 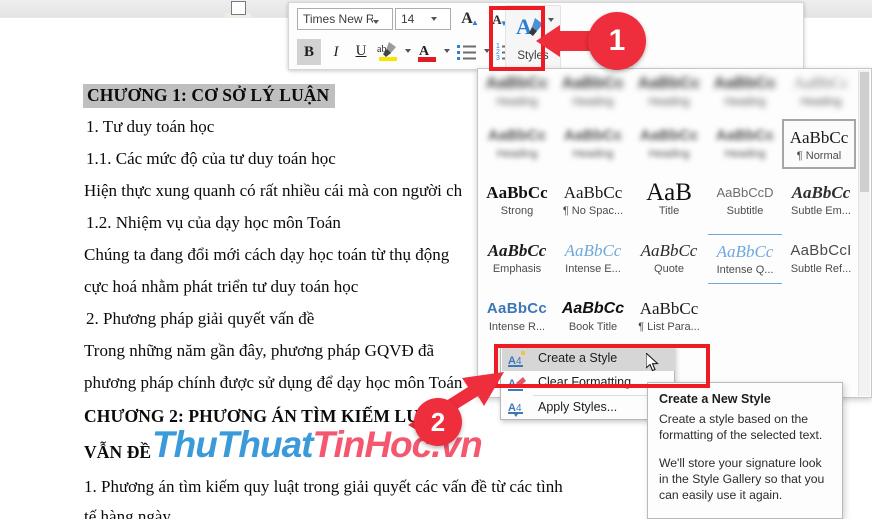 What do you see at coordinates (745, 192) in the screenshot?
I see `gallery-style-preview: AaBbCcD` at bounding box center [745, 192].